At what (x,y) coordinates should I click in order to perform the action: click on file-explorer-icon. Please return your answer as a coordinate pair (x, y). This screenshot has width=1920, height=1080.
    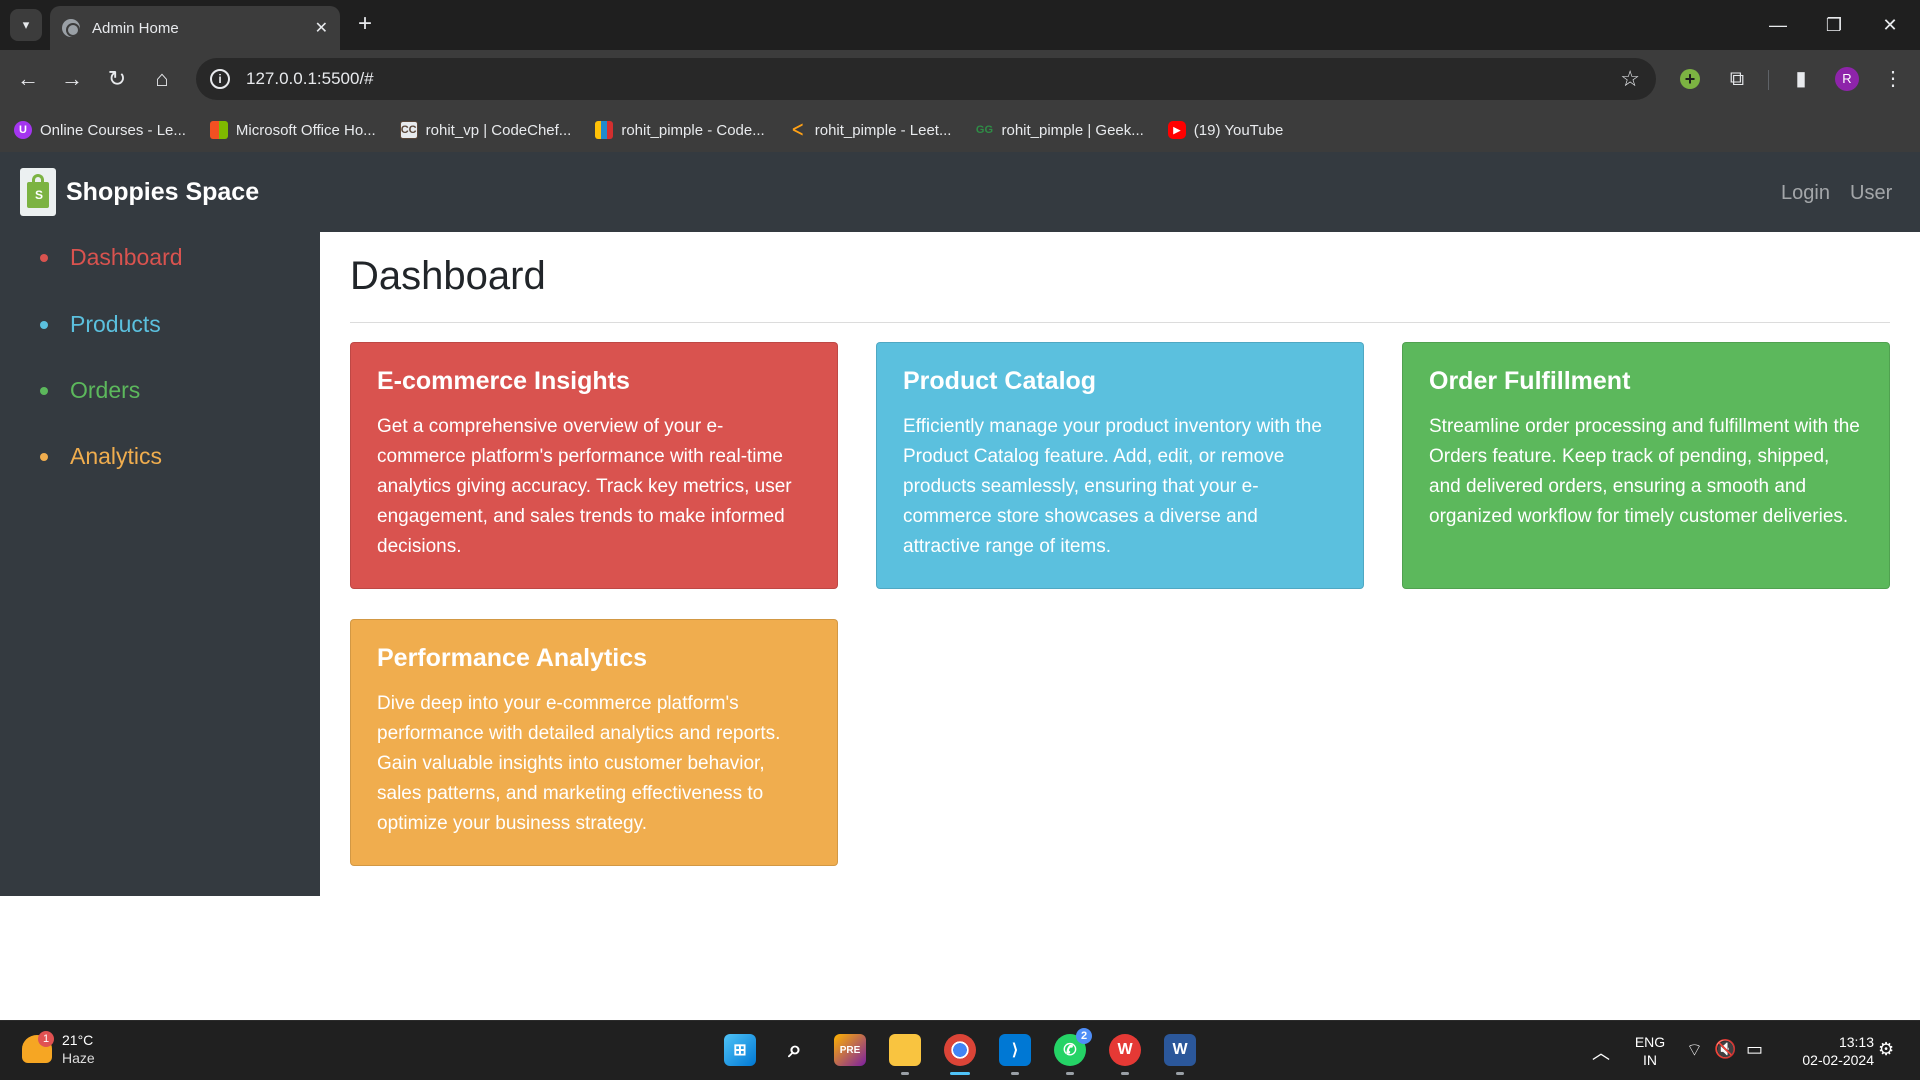
    Looking at the image, I should click on (905, 1054).